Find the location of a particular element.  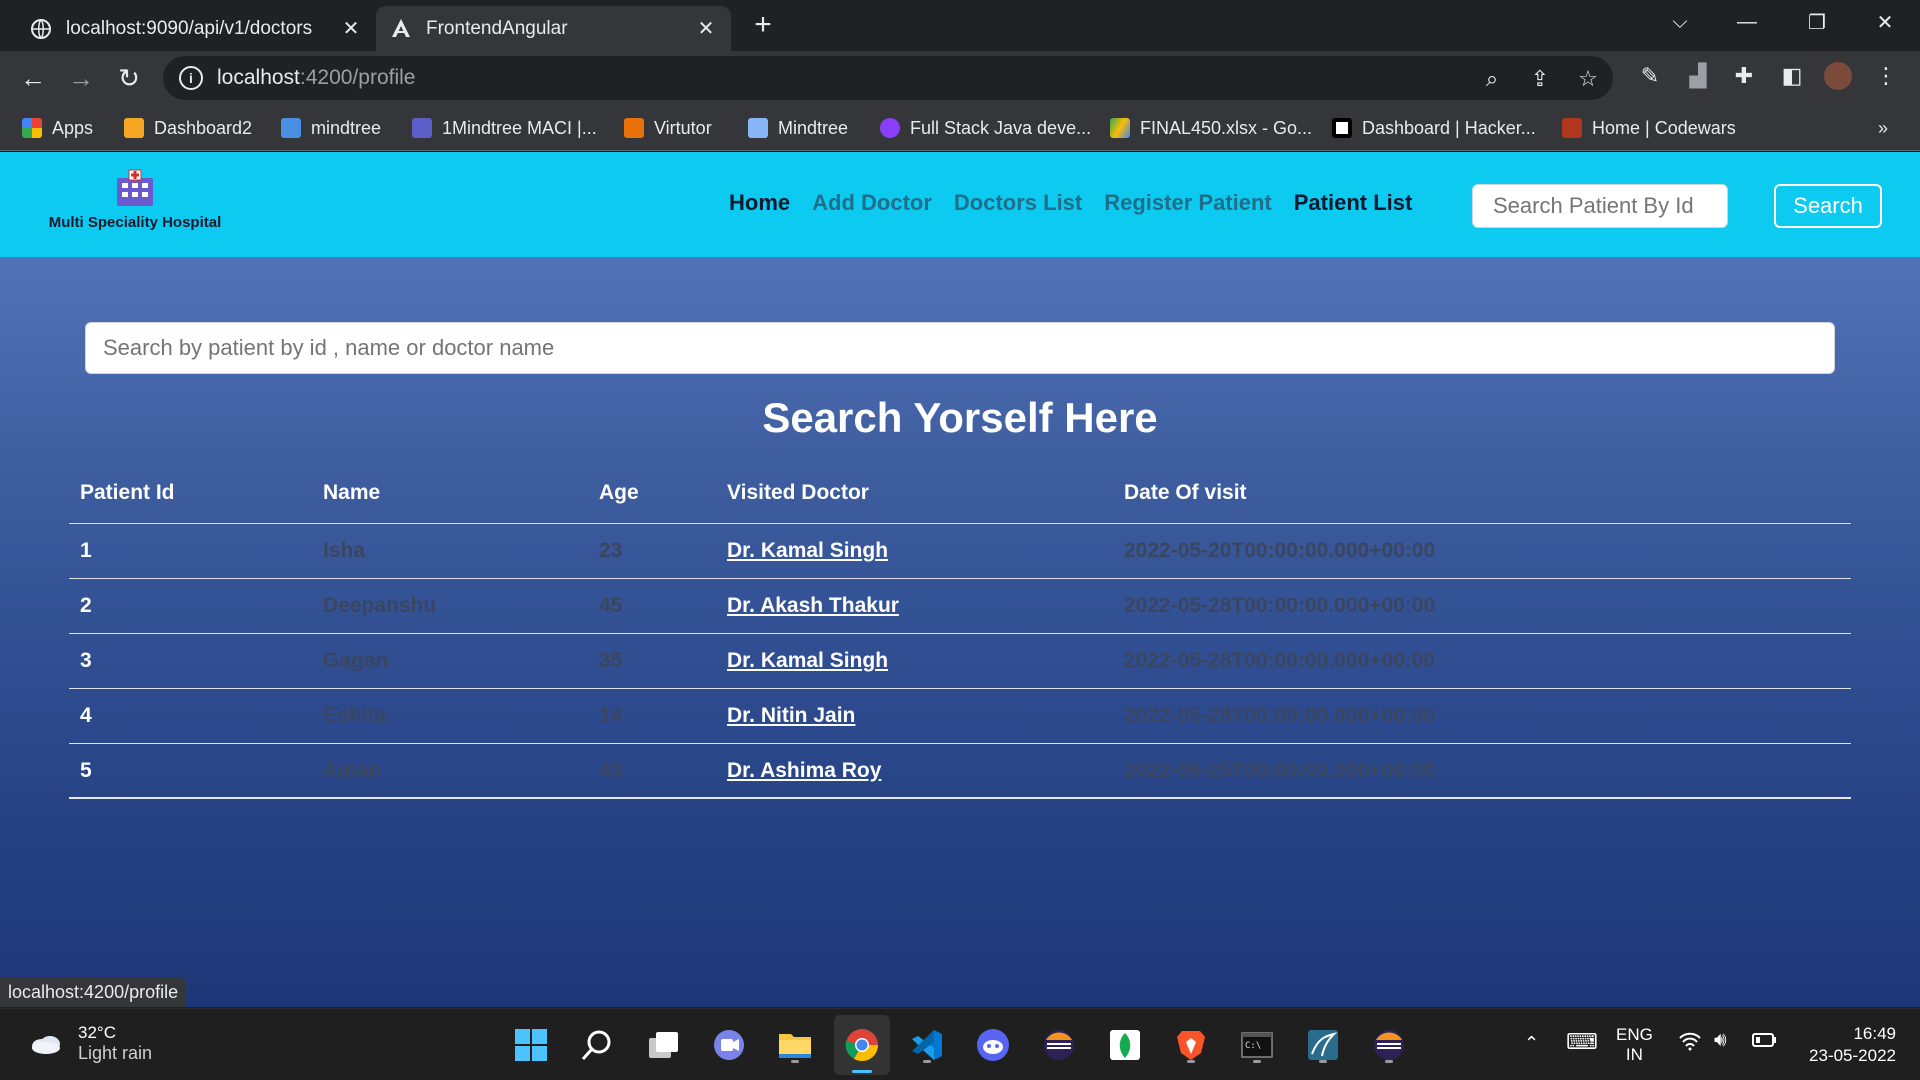

mongodb-compass-icon is located at coordinates (1125, 1045).